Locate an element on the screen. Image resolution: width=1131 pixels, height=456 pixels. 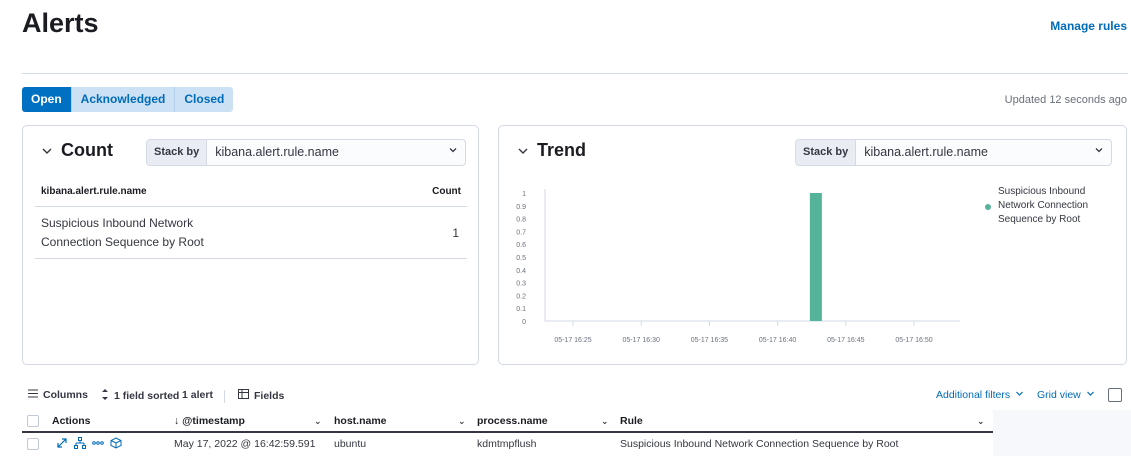
count-panel-title: Count is located at coordinates (87, 150).